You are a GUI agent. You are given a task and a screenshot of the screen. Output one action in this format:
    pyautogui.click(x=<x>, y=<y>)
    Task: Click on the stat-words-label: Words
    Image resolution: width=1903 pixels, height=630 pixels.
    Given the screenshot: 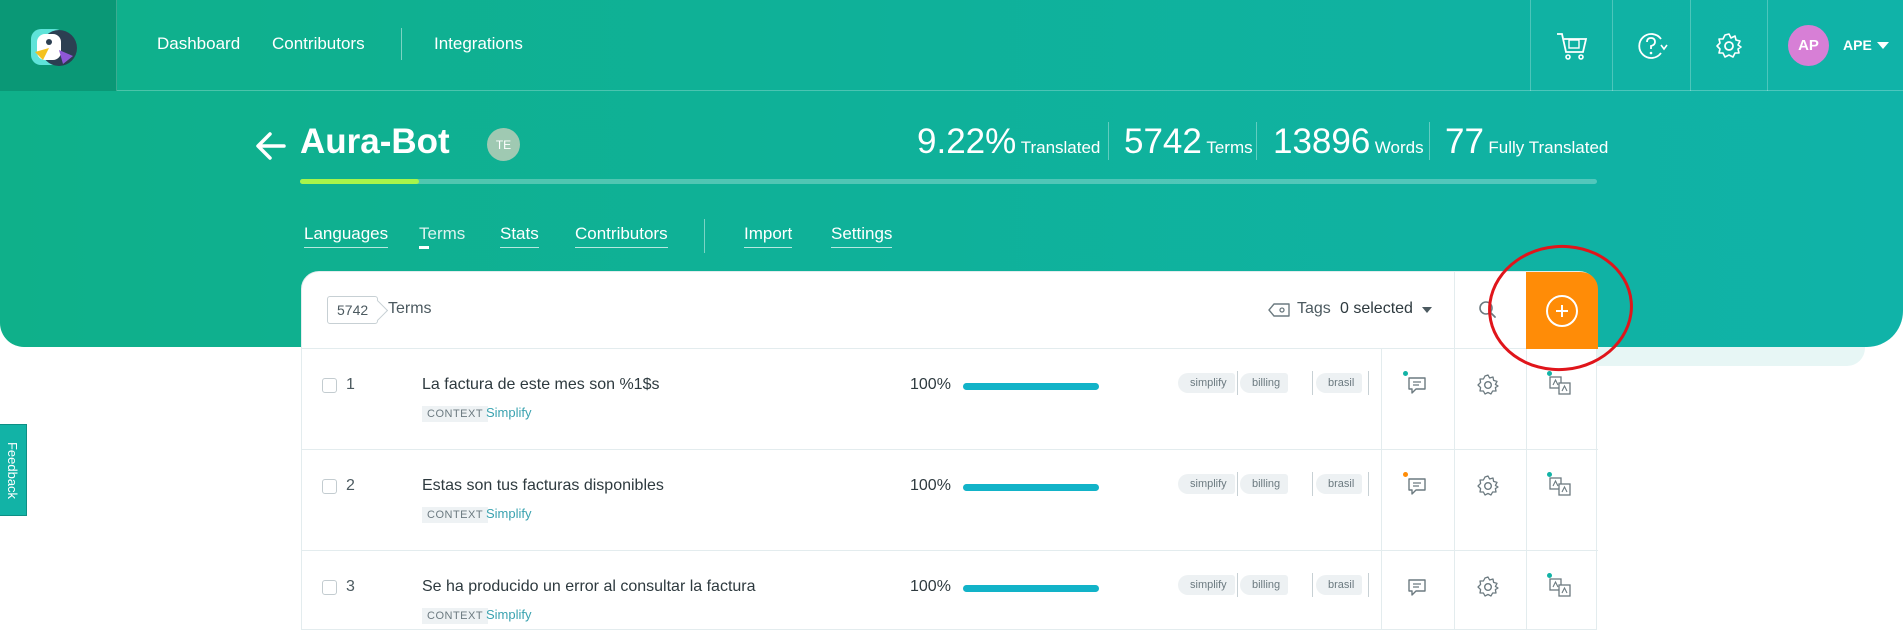 What is the action you would take?
    pyautogui.click(x=1399, y=147)
    